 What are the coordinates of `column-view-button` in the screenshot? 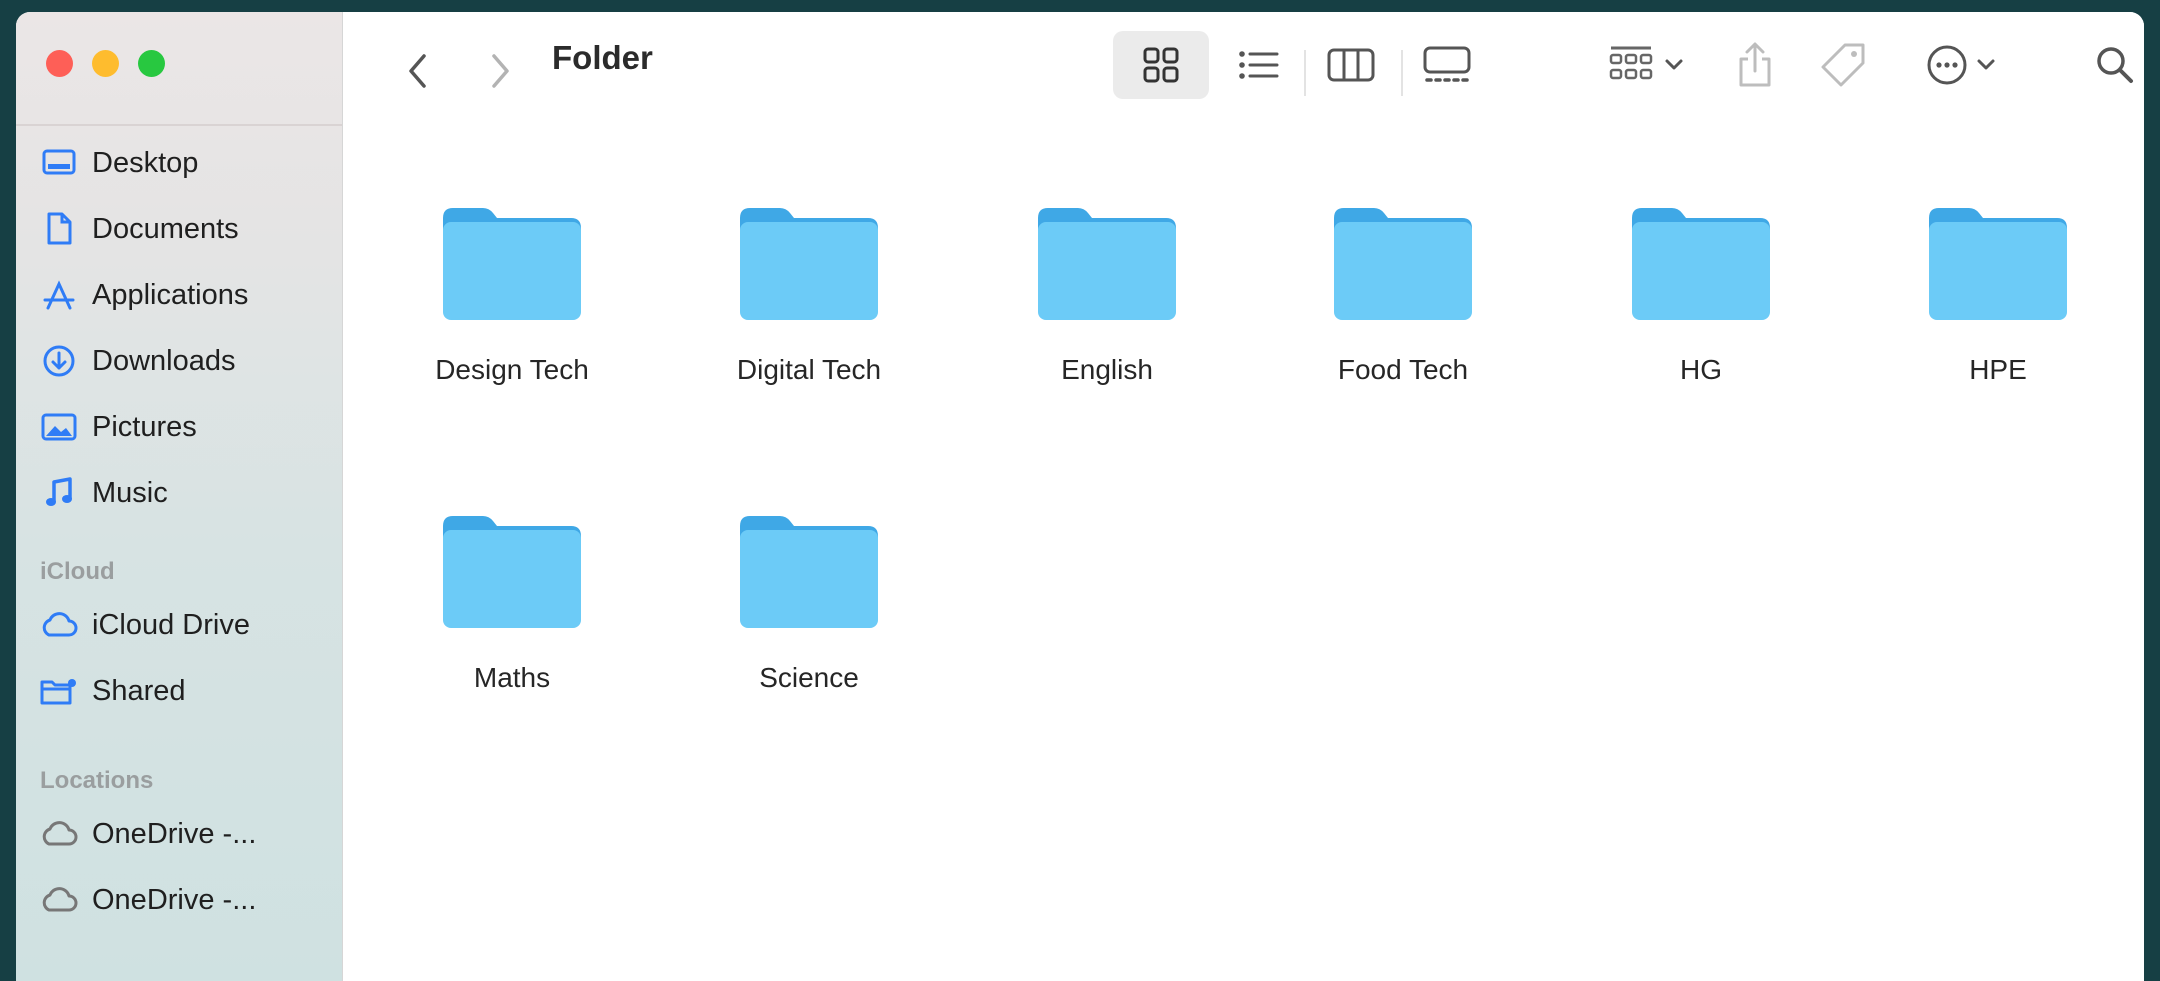 It's located at (1351, 65).